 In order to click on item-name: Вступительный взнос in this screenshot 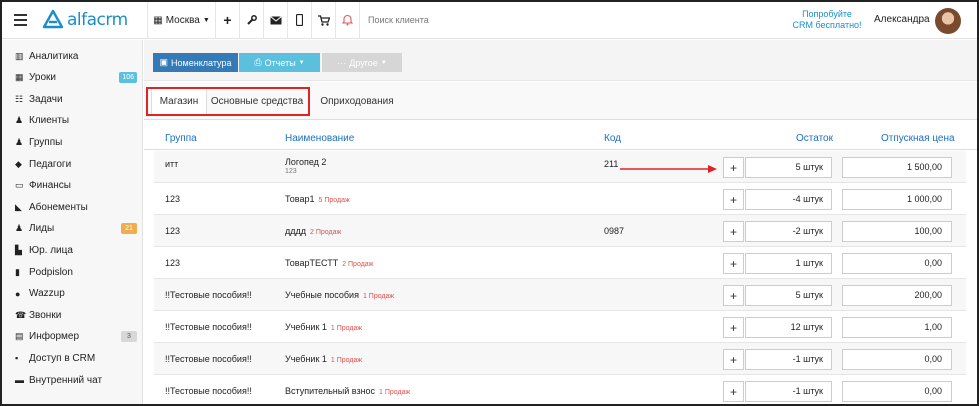, I will do `click(330, 391)`.